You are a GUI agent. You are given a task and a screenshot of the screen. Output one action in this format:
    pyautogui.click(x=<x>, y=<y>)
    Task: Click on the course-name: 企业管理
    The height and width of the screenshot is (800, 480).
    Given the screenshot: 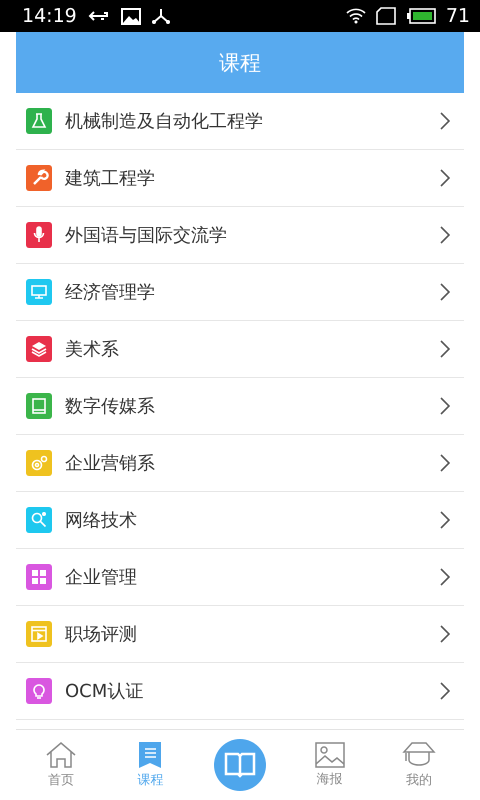 What is the action you would take?
    pyautogui.click(x=101, y=577)
    